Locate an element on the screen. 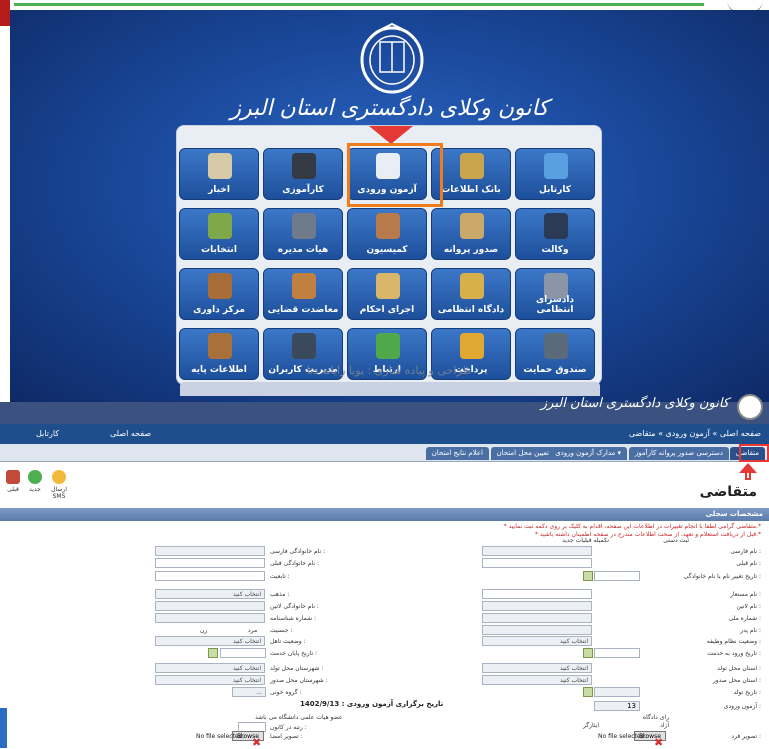  tile-12: اجرای احکام is located at coordinates (387, 294).